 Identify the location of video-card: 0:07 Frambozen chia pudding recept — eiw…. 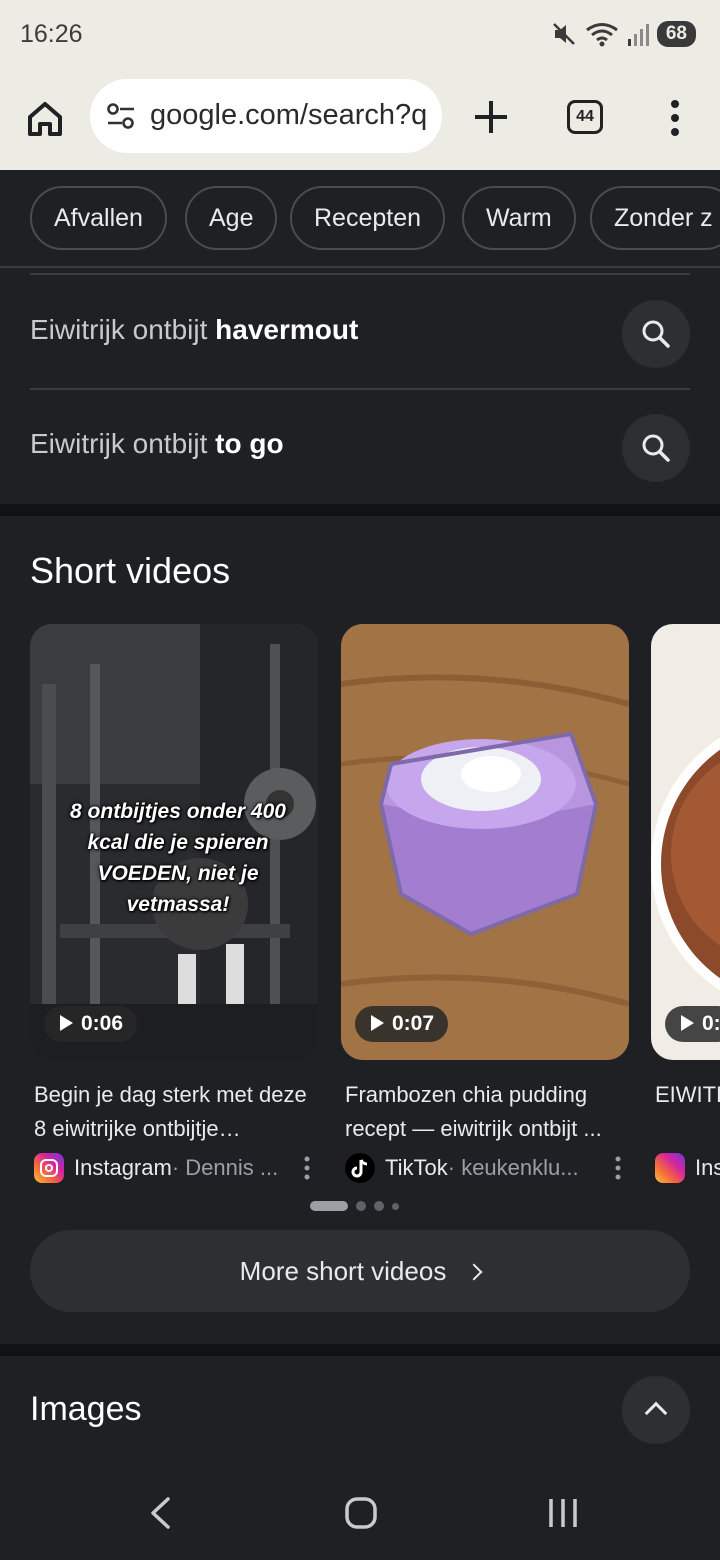
(485, 904).